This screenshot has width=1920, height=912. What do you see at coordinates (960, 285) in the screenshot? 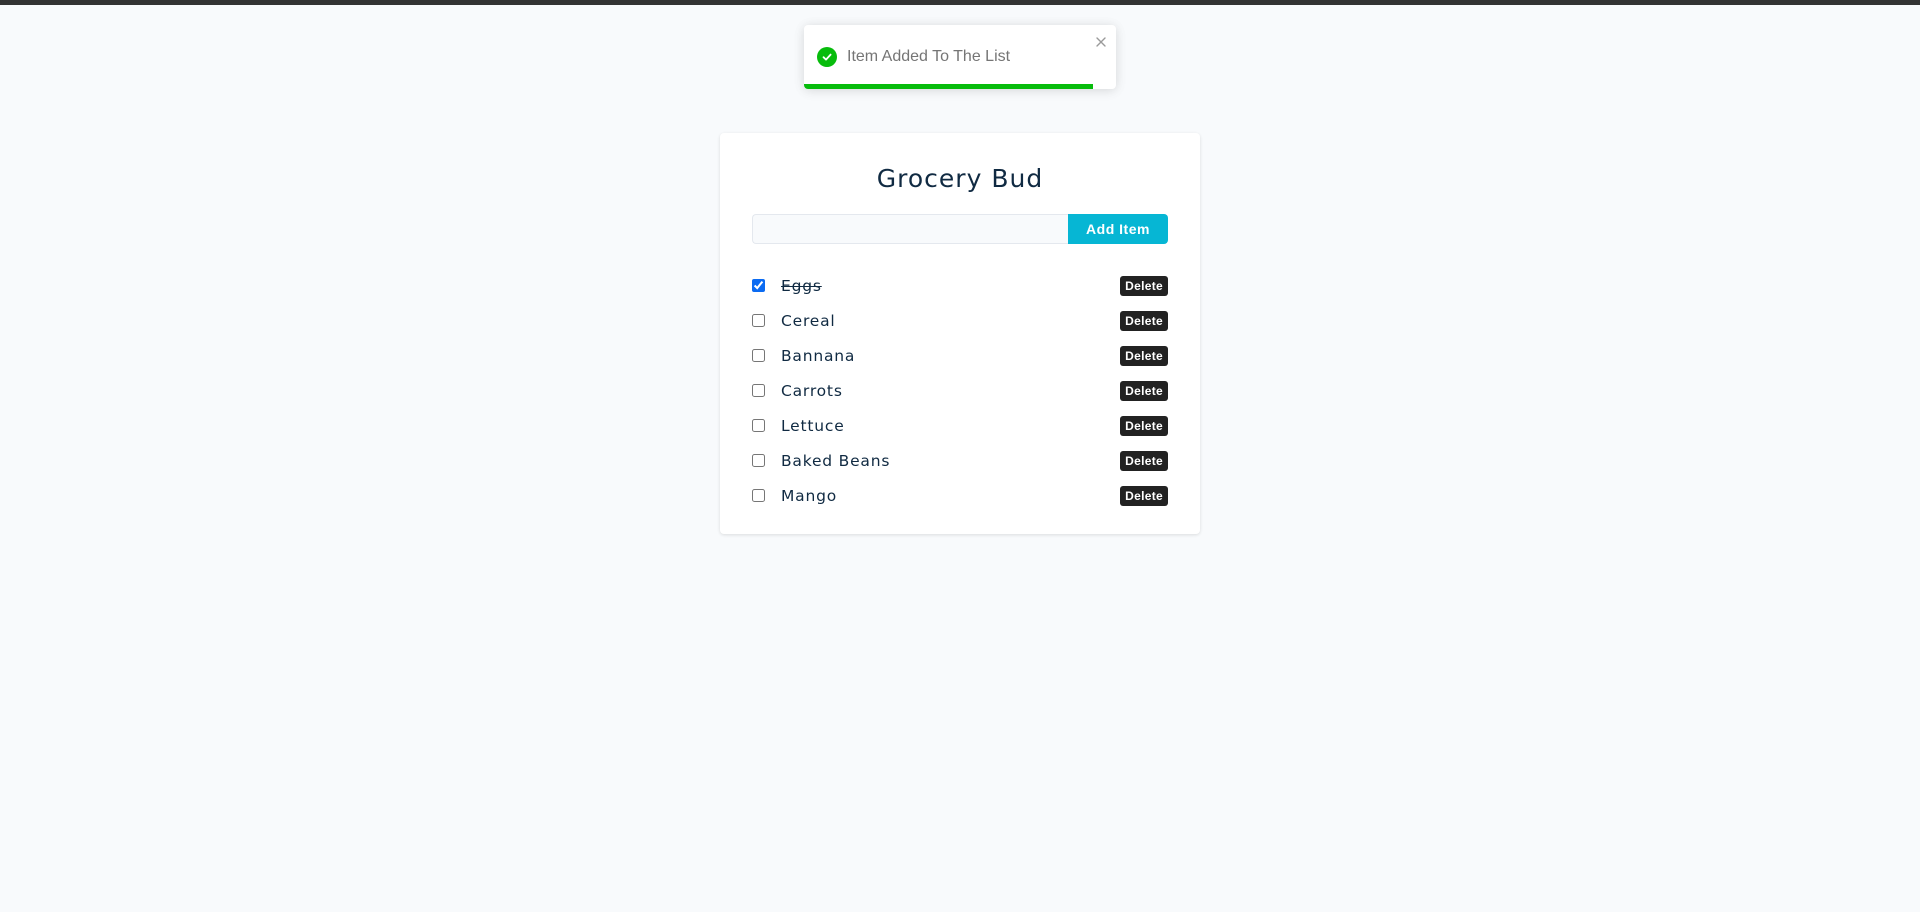
I see `list-item: Eggs Delete` at bounding box center [960, 285].